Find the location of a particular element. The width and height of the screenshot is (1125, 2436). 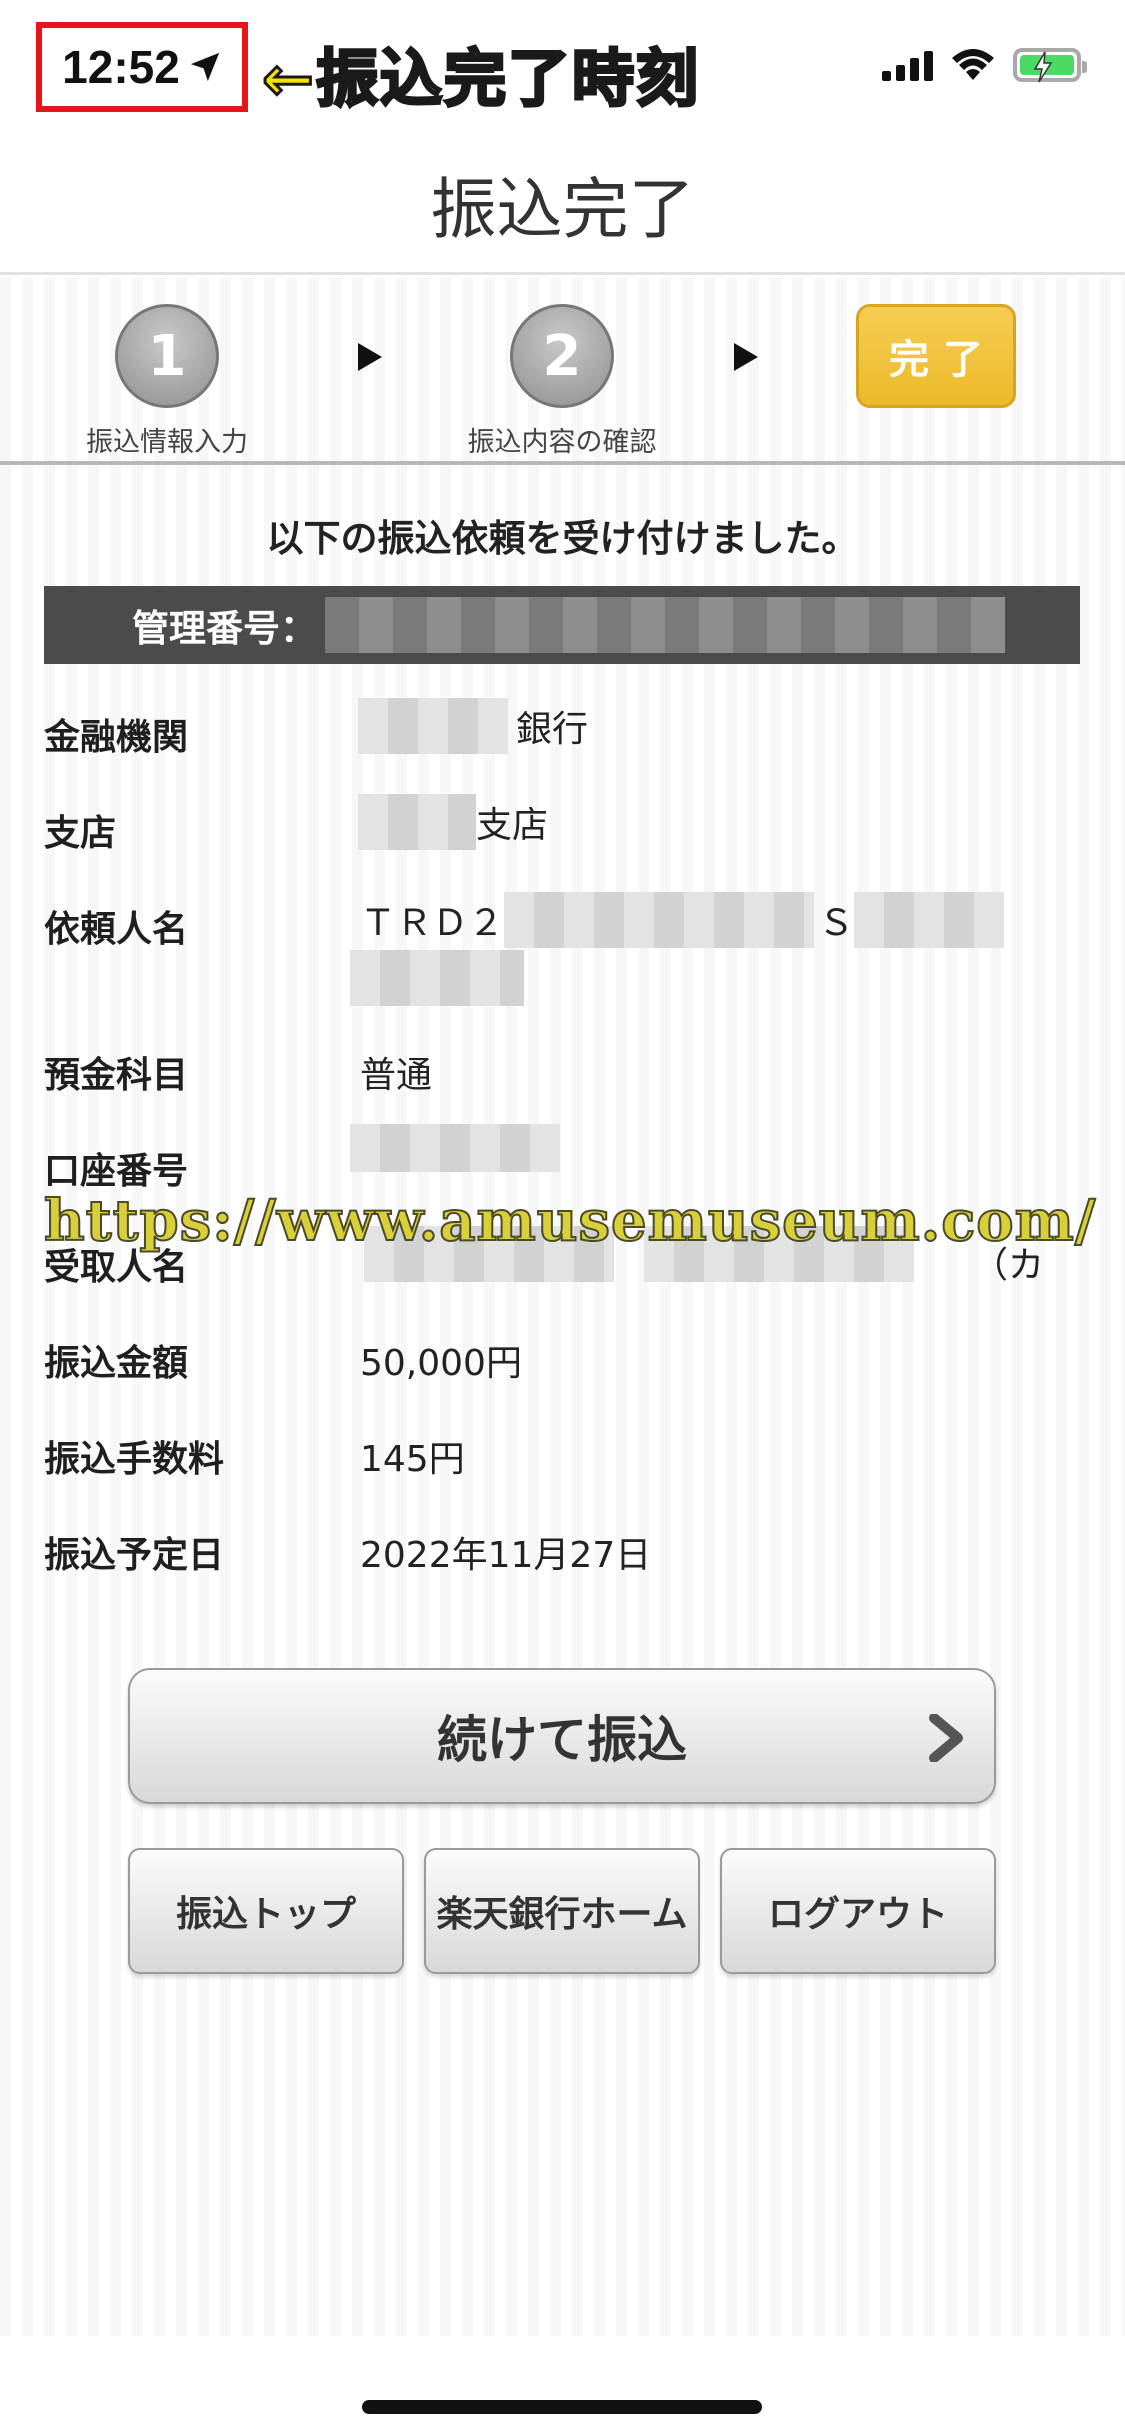

continue-transfer-label: 続けて振込 is located at coordinates (562, 1740).